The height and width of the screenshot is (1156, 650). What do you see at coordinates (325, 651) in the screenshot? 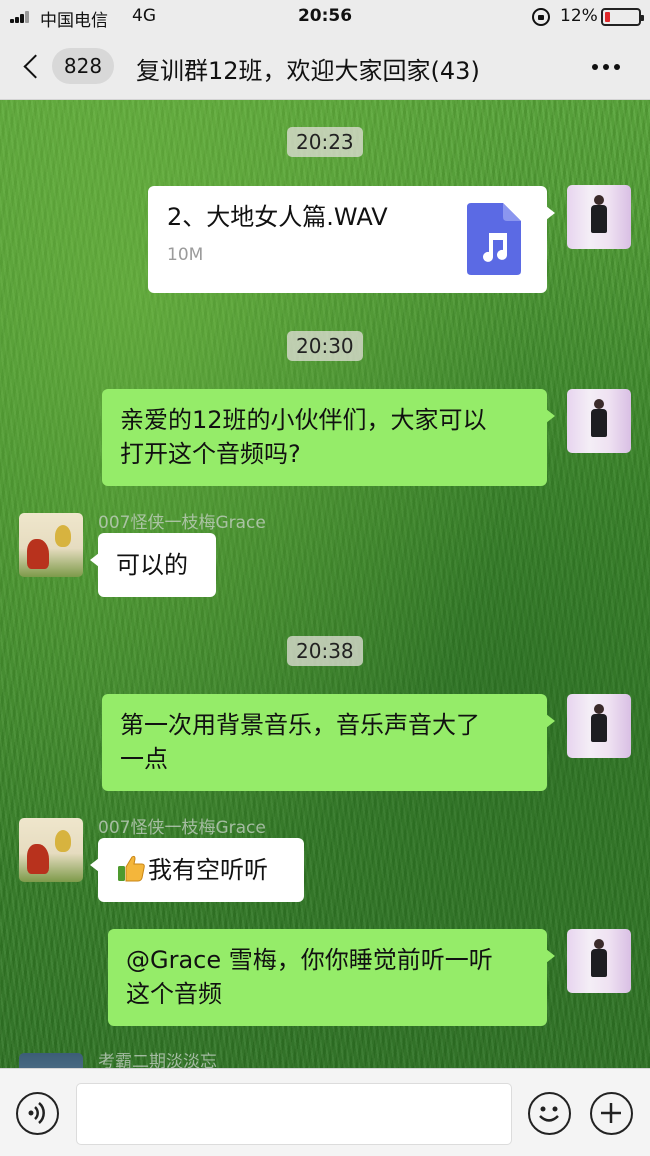
I see `timestamp: 20:38` at bounding box center [325, 651].